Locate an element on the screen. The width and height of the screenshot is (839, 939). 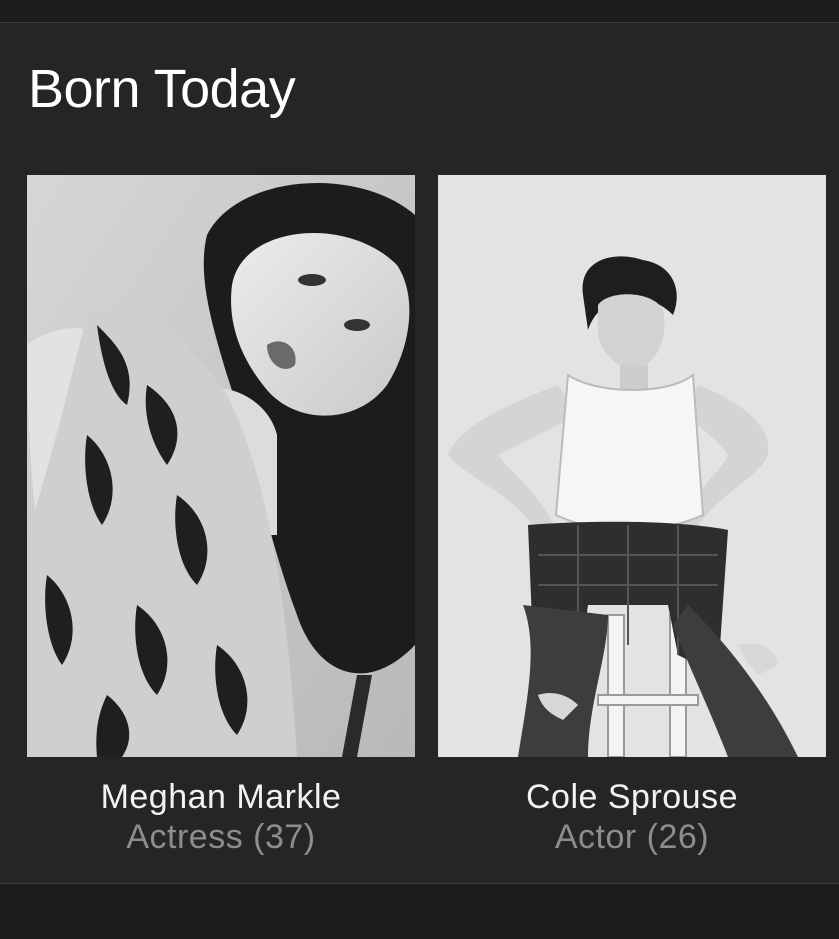
person-name: Cole Sprouse is located at coordinates (632, 797).